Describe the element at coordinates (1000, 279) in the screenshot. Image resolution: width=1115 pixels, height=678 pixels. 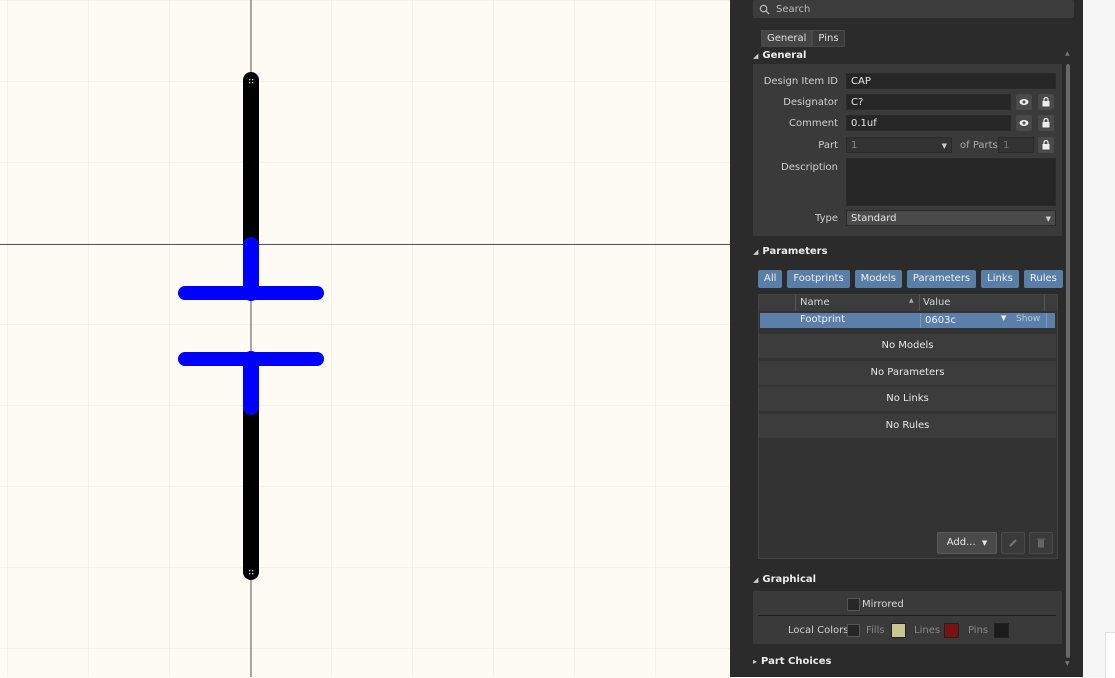
I see `filter-links-button: Links` at that location.